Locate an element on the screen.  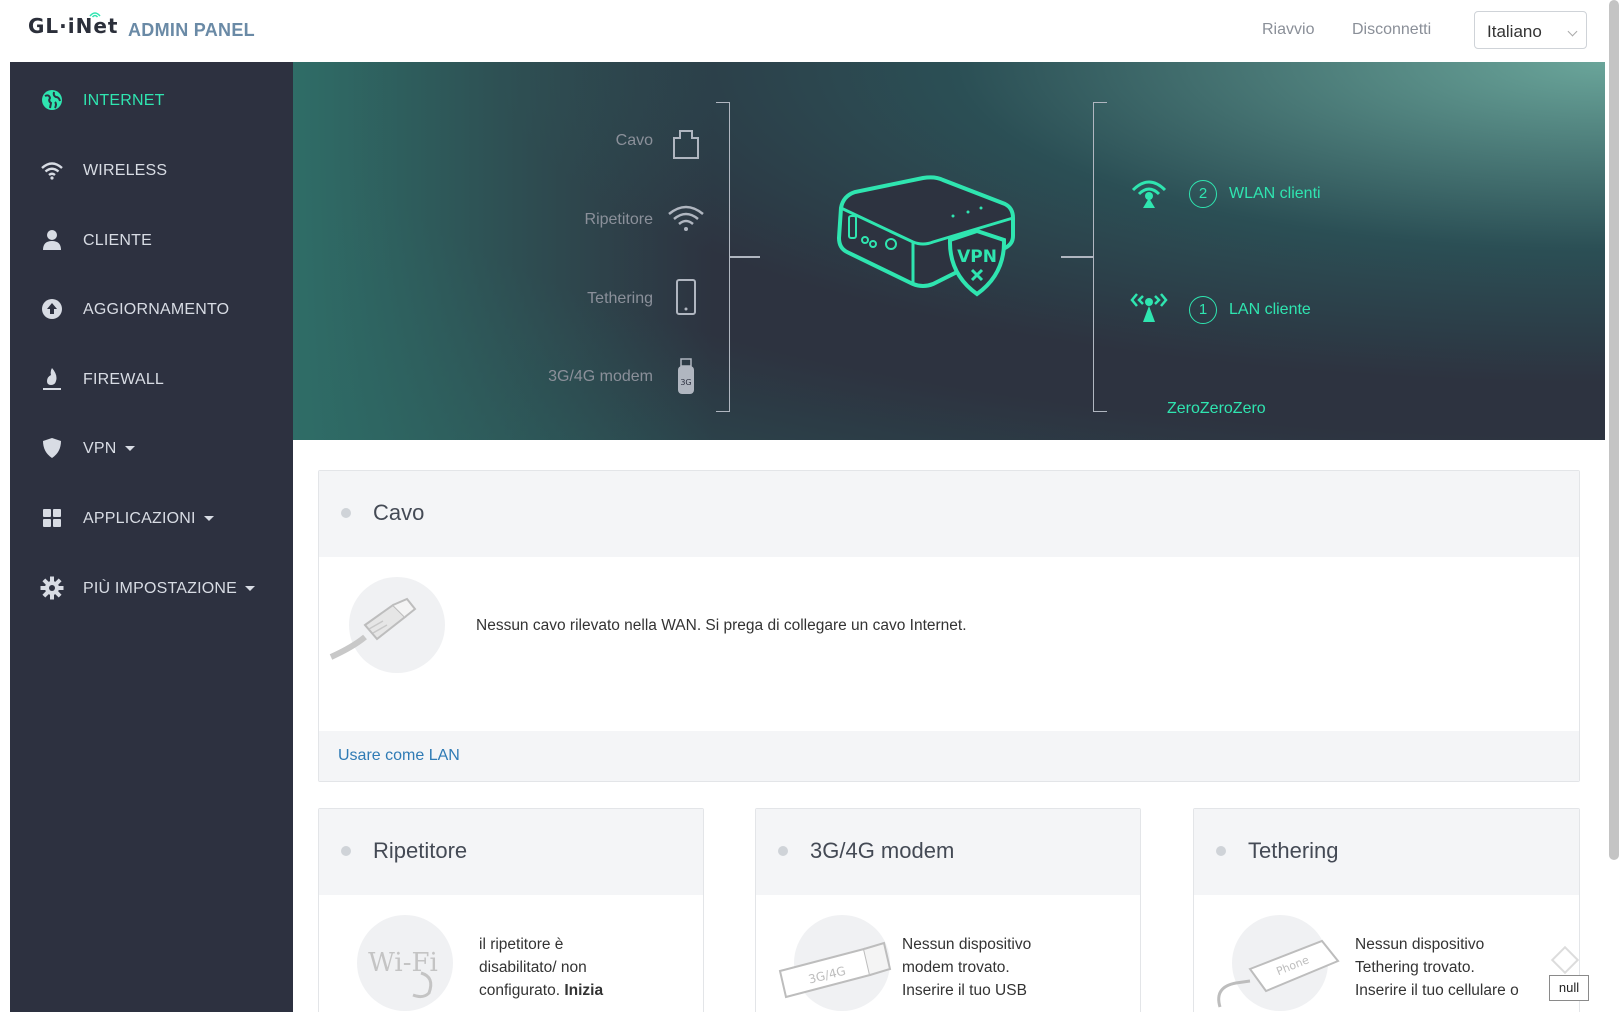
sidebar-item-label: AGGIORNAMENTO is located at coordinates (156, 309).